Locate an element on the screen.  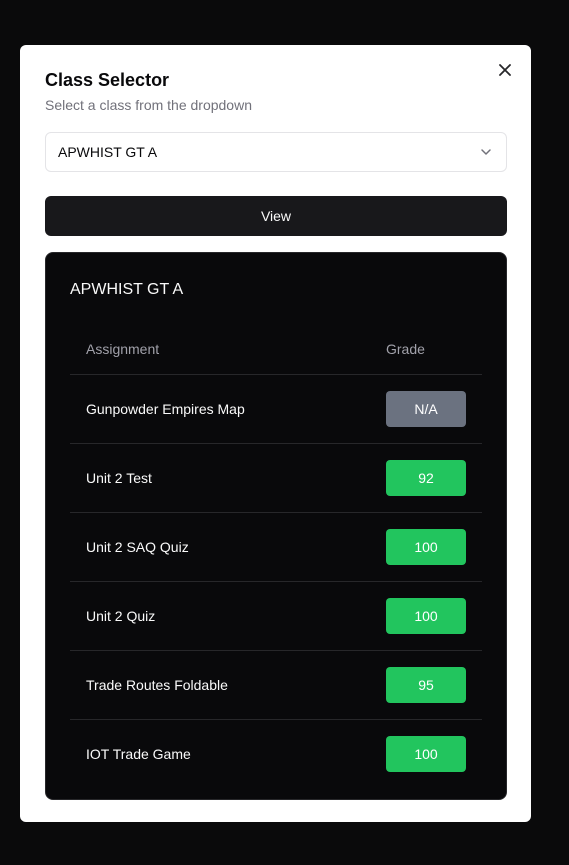
assignment-name: Trade Routes Foldable is located at coordinates (220, 685).